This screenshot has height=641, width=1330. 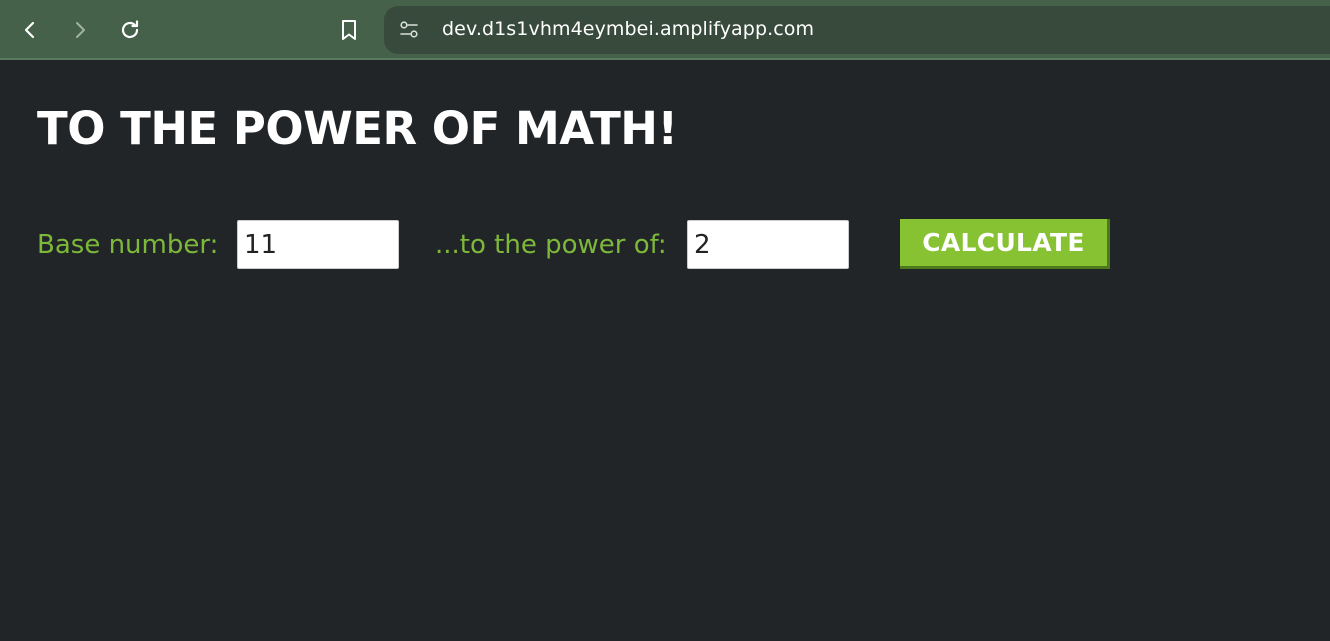 I want to click on page-title: TO THE POWER OF MATH!, so click(x=357, y=128).